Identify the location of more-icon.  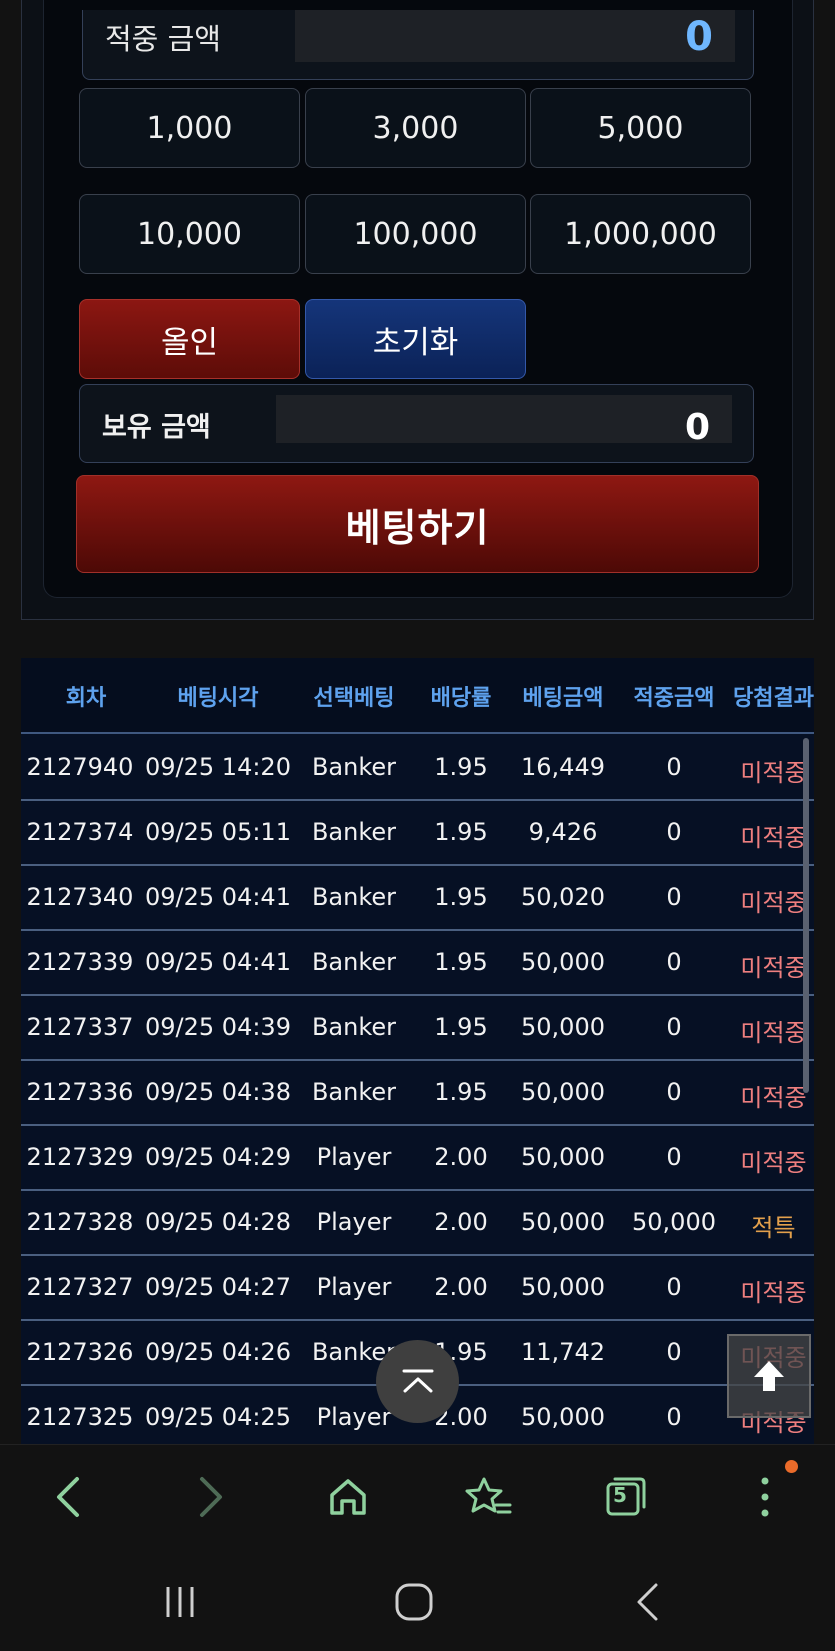
(765, 1497).